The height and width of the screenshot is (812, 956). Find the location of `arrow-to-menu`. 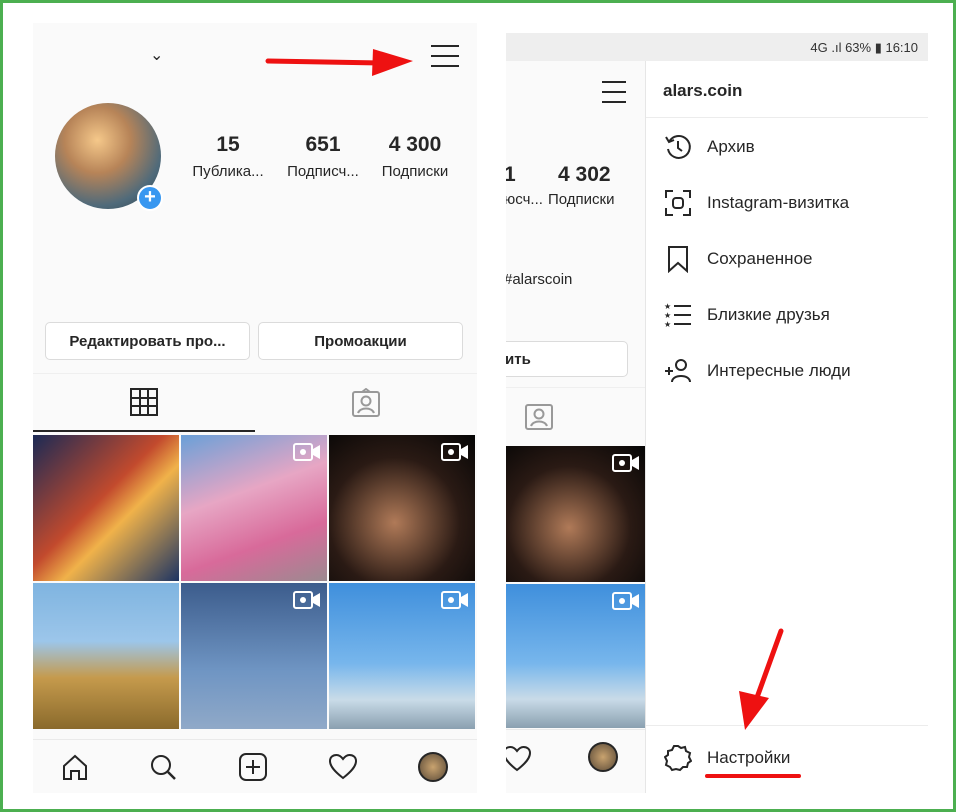

arrow-to-menu is located at coordinates (339, 62).